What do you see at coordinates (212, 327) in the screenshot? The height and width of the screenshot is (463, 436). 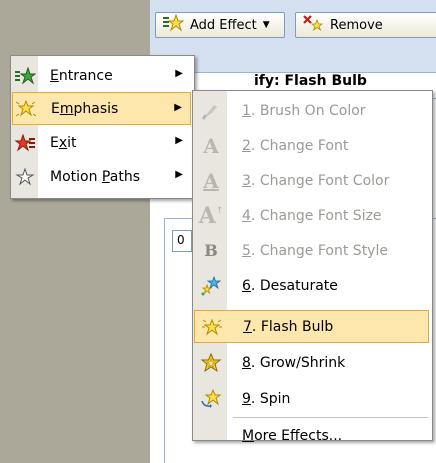 I see `flash-bulb-icon` at bounding box center [212, 327].